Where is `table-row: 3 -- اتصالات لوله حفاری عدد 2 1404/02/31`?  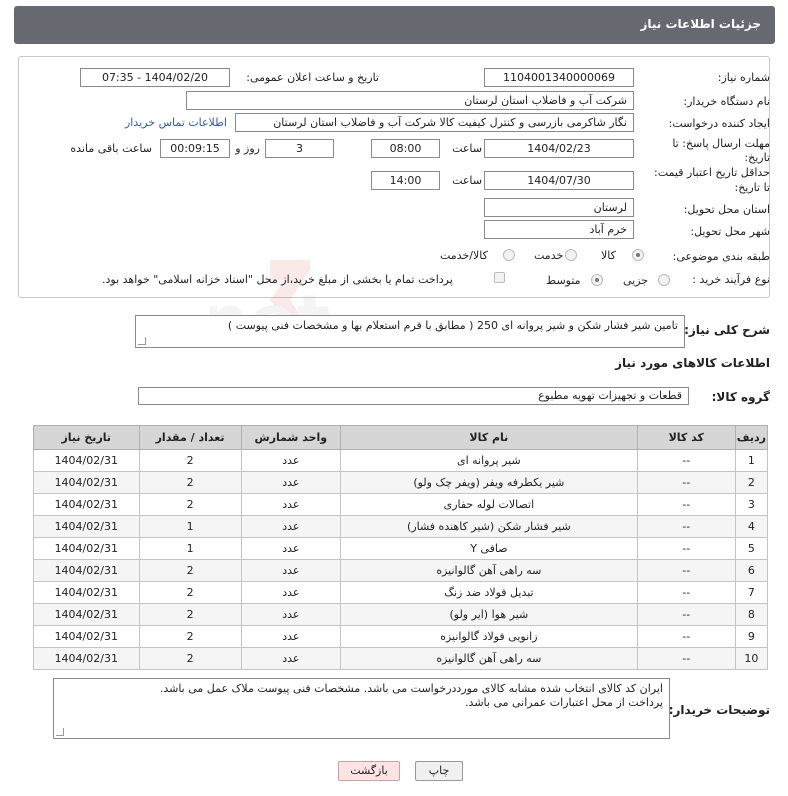 table-row: 3 -- اتصالات لوله حفاری عدد 2 1404/02/31 is located at coordinates (401, 504).